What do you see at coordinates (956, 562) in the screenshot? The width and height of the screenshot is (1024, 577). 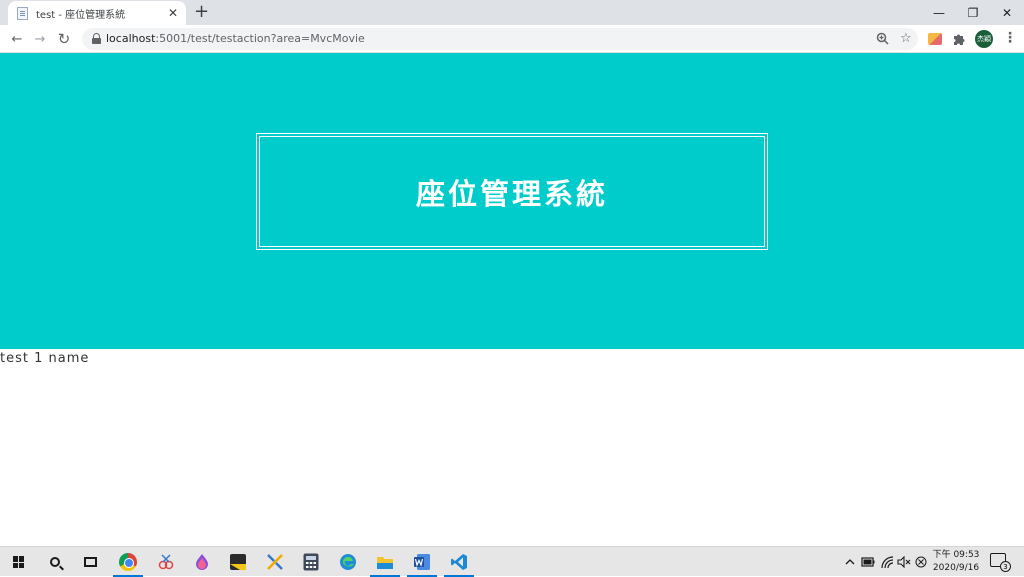 I see `taskbar-clock: 下午 09:53 2020/9/16` at bounding box center [956, 562].